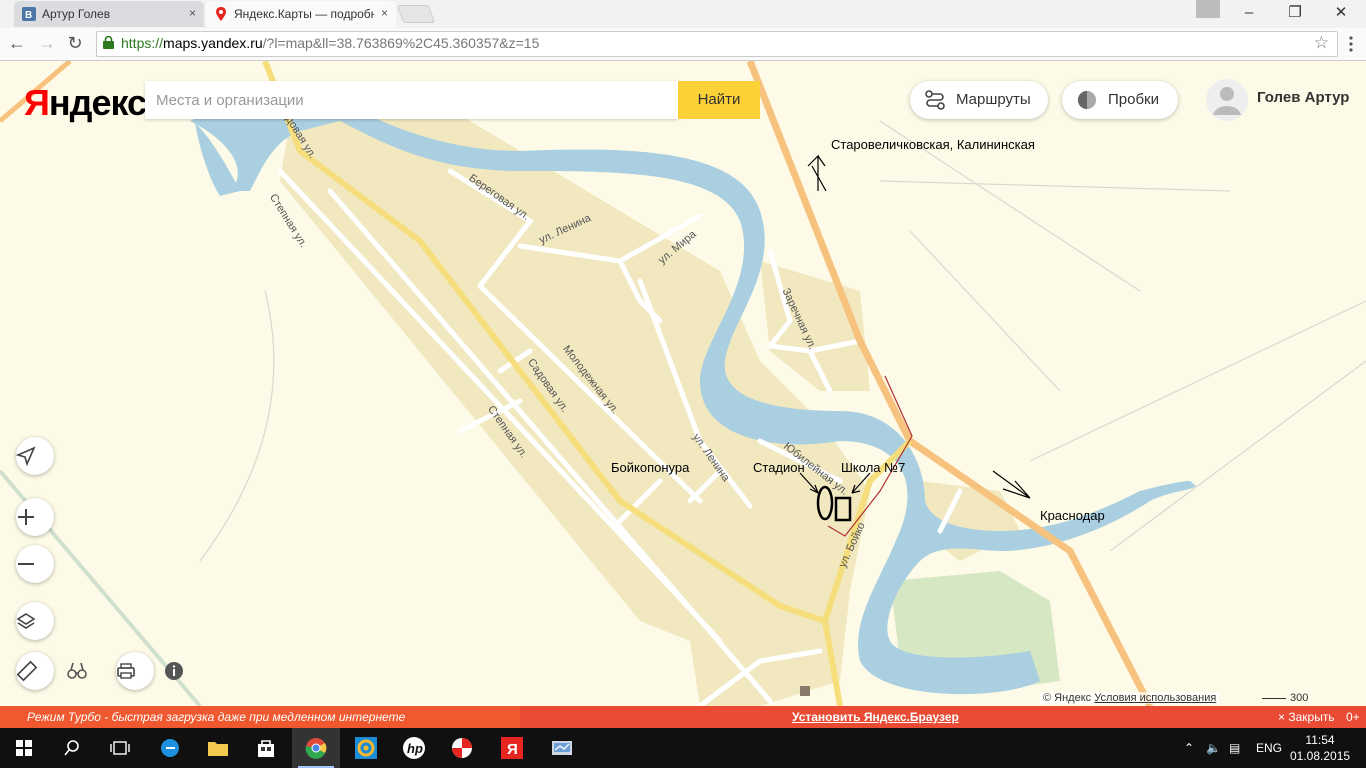  I want to click on binoculars-icon, so click(77, 670).